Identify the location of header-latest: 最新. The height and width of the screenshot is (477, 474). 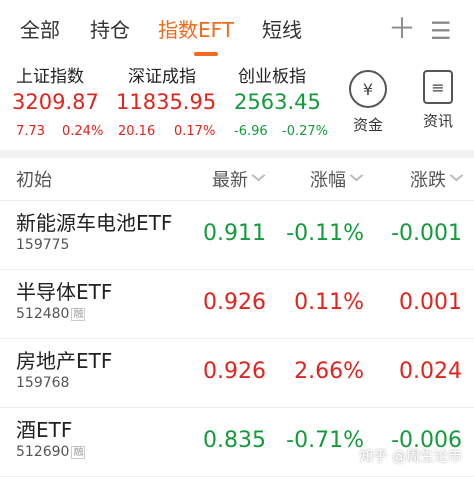
(239, 179).